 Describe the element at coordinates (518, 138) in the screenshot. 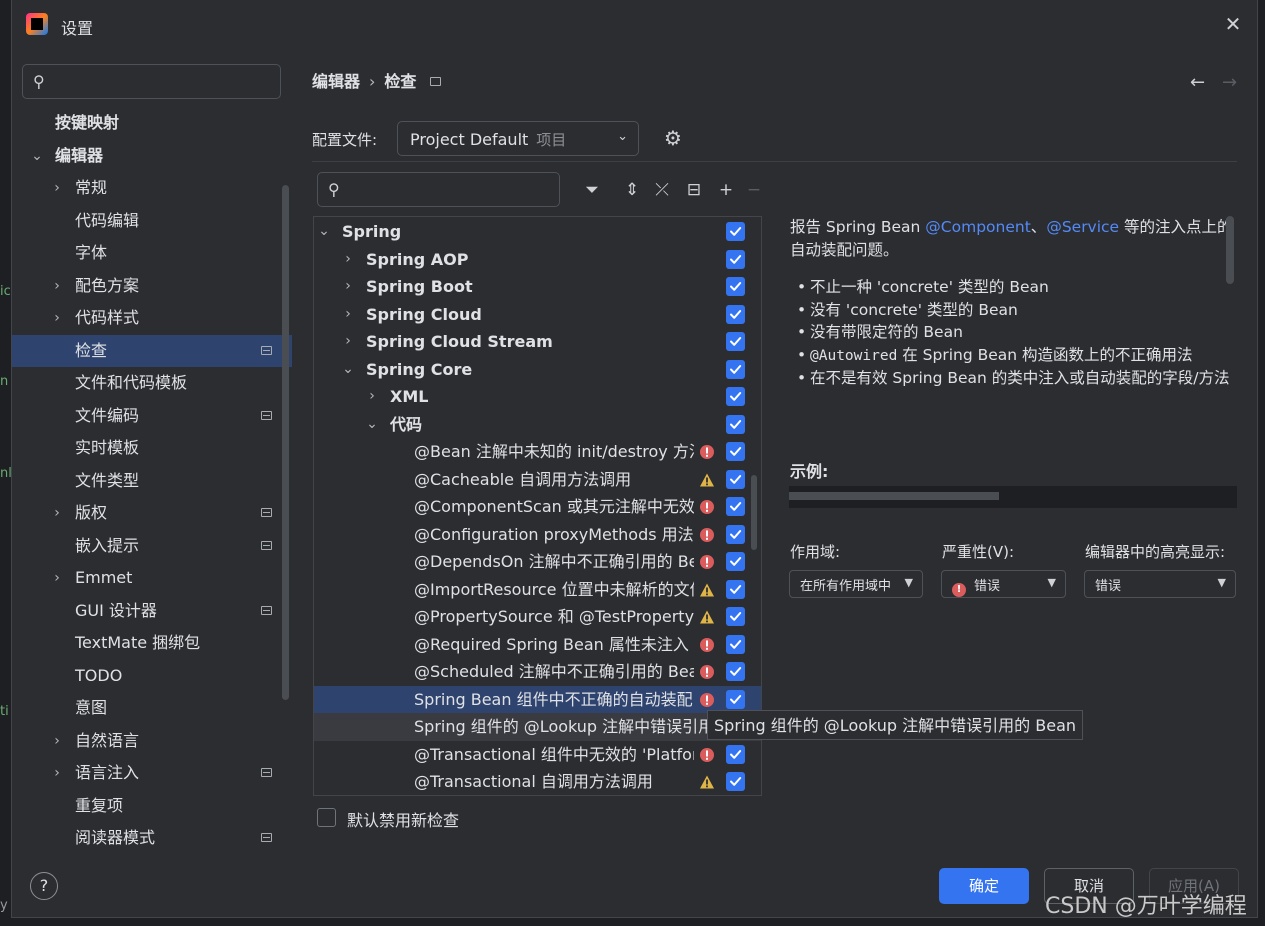

I see `profile-dropdown: Project Default 项目 ⌄` at that location.